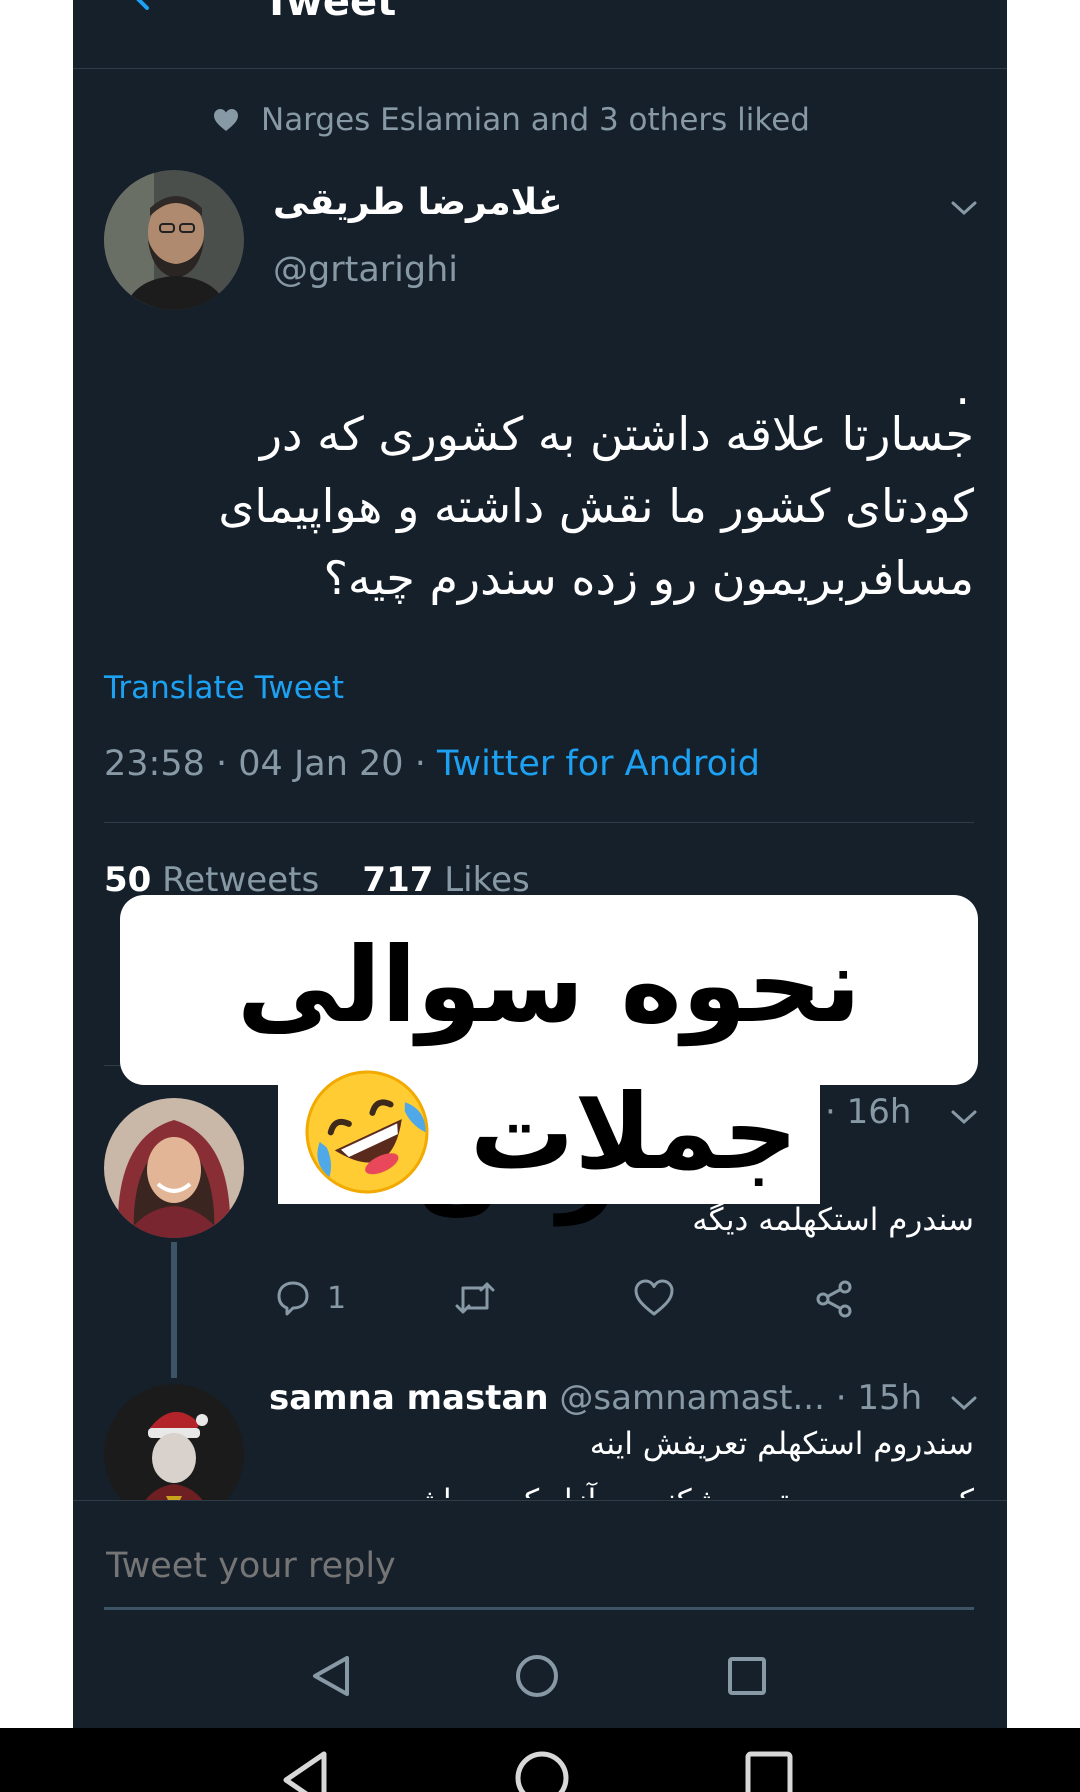 The image size is (1080, 1792). Describe the element at coordinates (535, 120) in the screenshot. I see `social-context-text: Narges Eslamian and 3 others liked` at that location.